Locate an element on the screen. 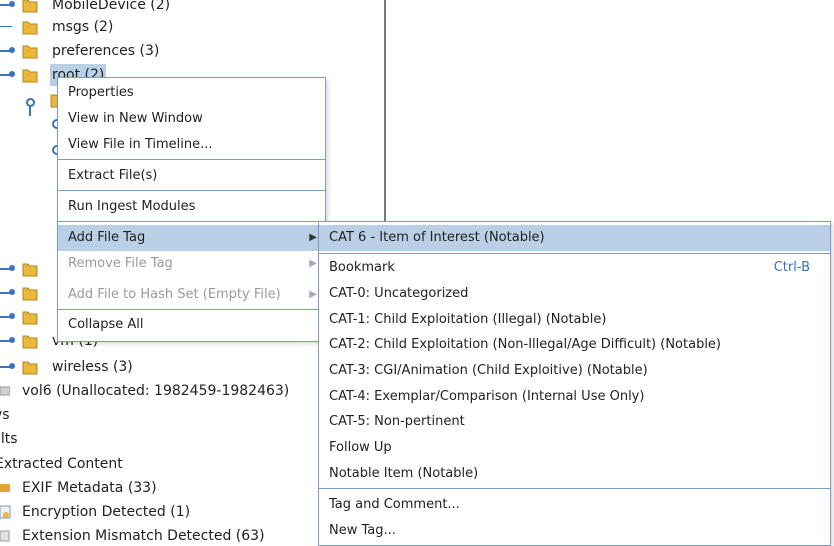 Image resolution: width=834 pixels, height=546 pixels. submenu-item-label: CAT-5: Non-pertinent is located at coordinates (397, 421).